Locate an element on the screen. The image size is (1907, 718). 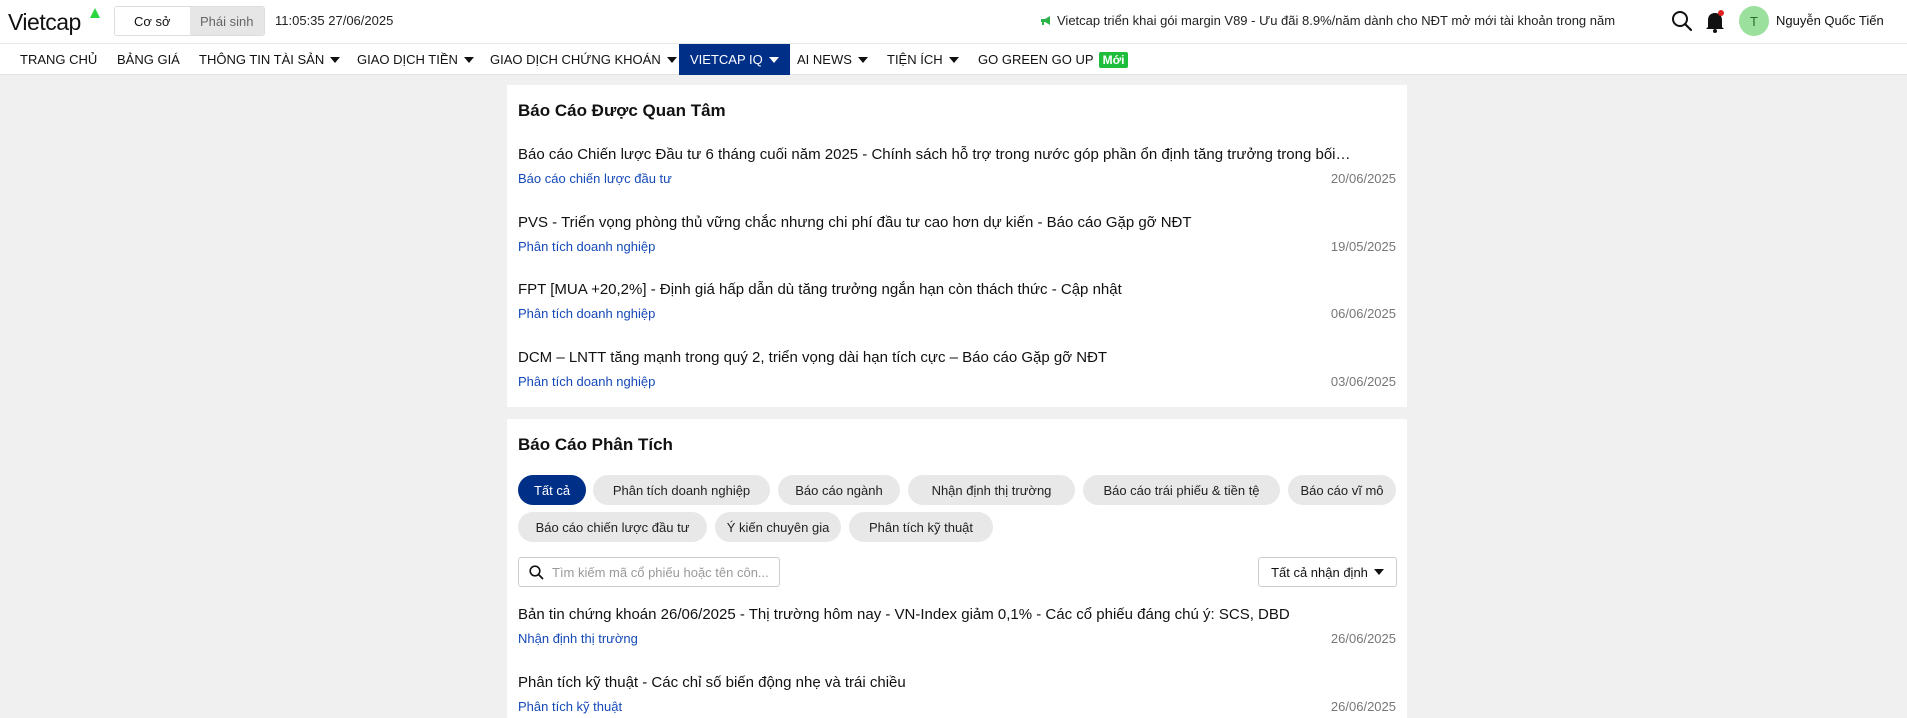
clock: 11:05:35 27/06/2025 is located at coordinates (334, 20).